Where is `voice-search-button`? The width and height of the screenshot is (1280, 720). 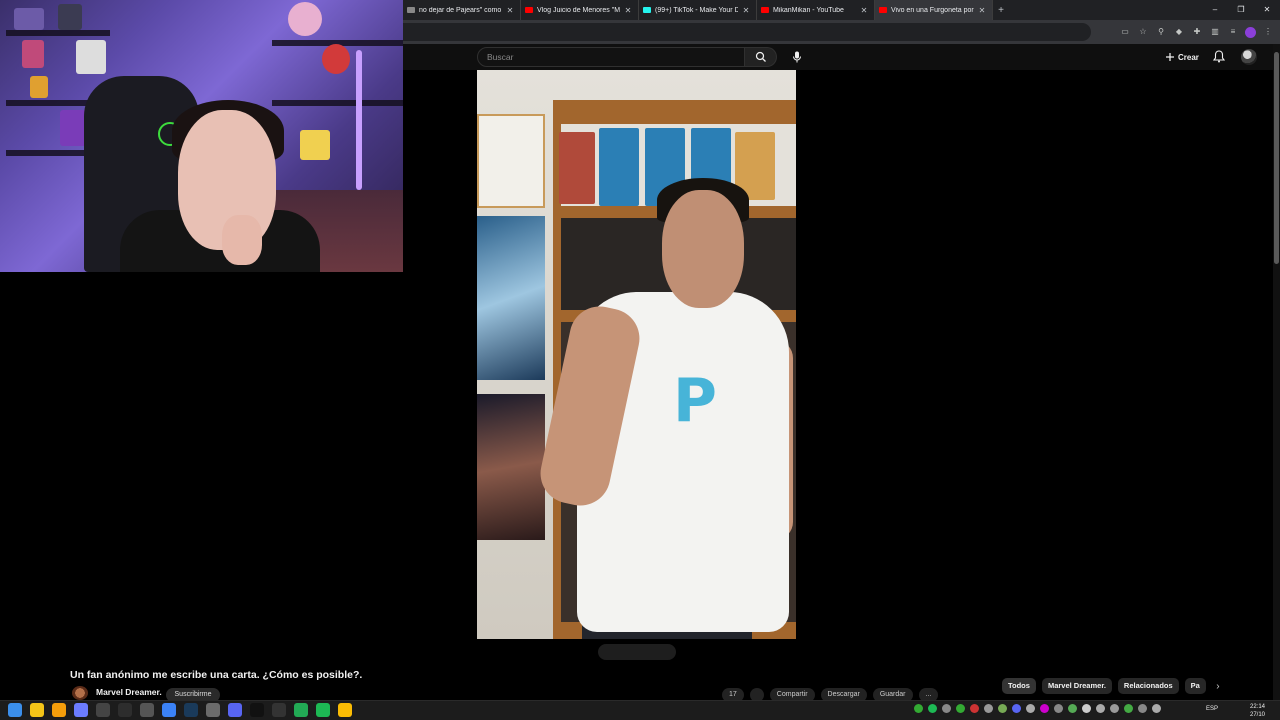
voice-search-button is located at coordinates (797, 57).